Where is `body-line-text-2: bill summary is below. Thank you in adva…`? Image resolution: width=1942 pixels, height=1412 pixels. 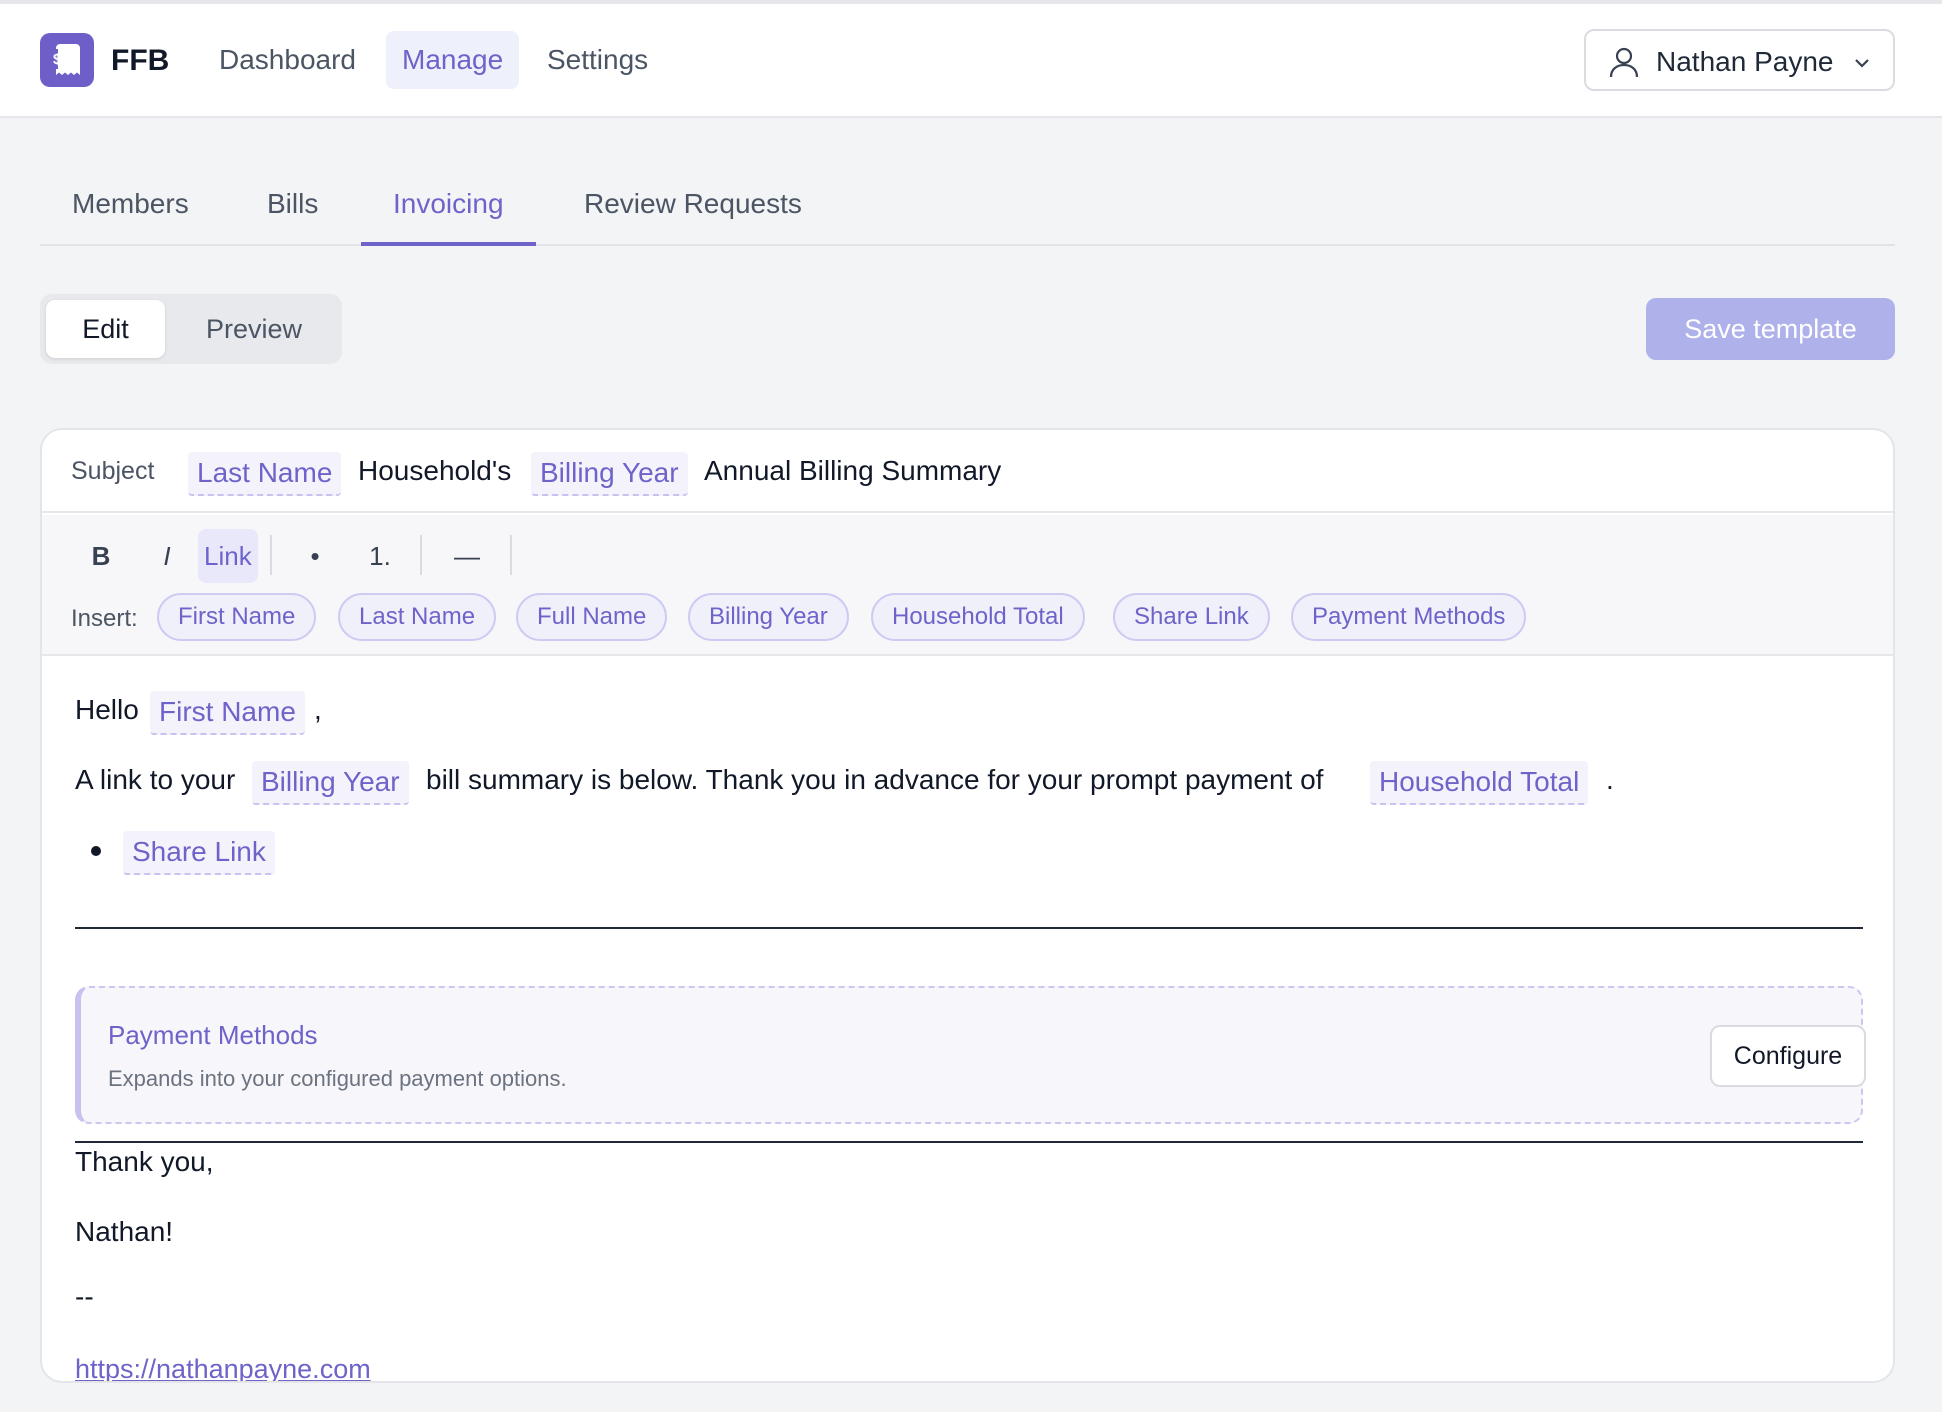
body-line-text-2: bill summary is below. Thank you in adva… is located at coordinates (875, 779).